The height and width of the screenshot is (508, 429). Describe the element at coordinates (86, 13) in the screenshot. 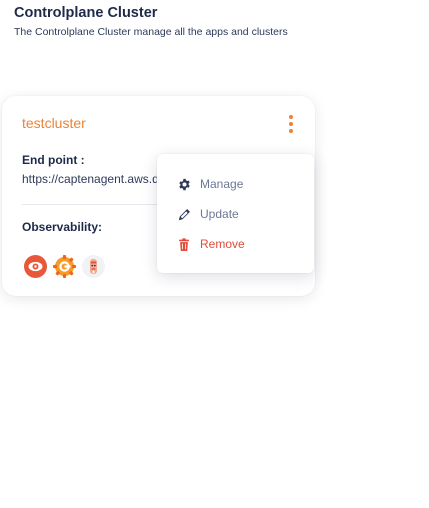

I see `page-title: Controlplane Cluster` at that location.